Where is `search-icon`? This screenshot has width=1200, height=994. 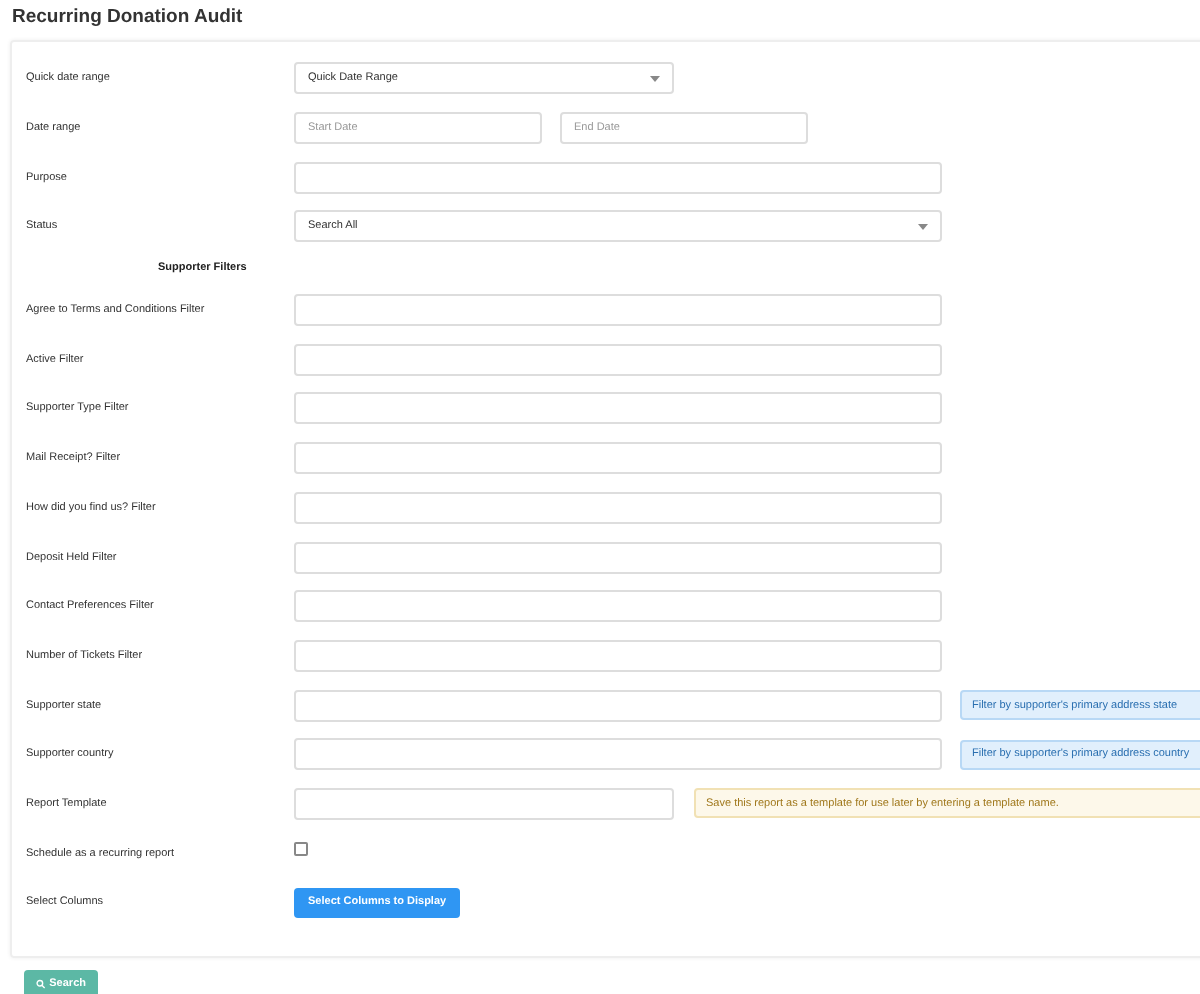 search-icon is located at coordinates (41, 984).